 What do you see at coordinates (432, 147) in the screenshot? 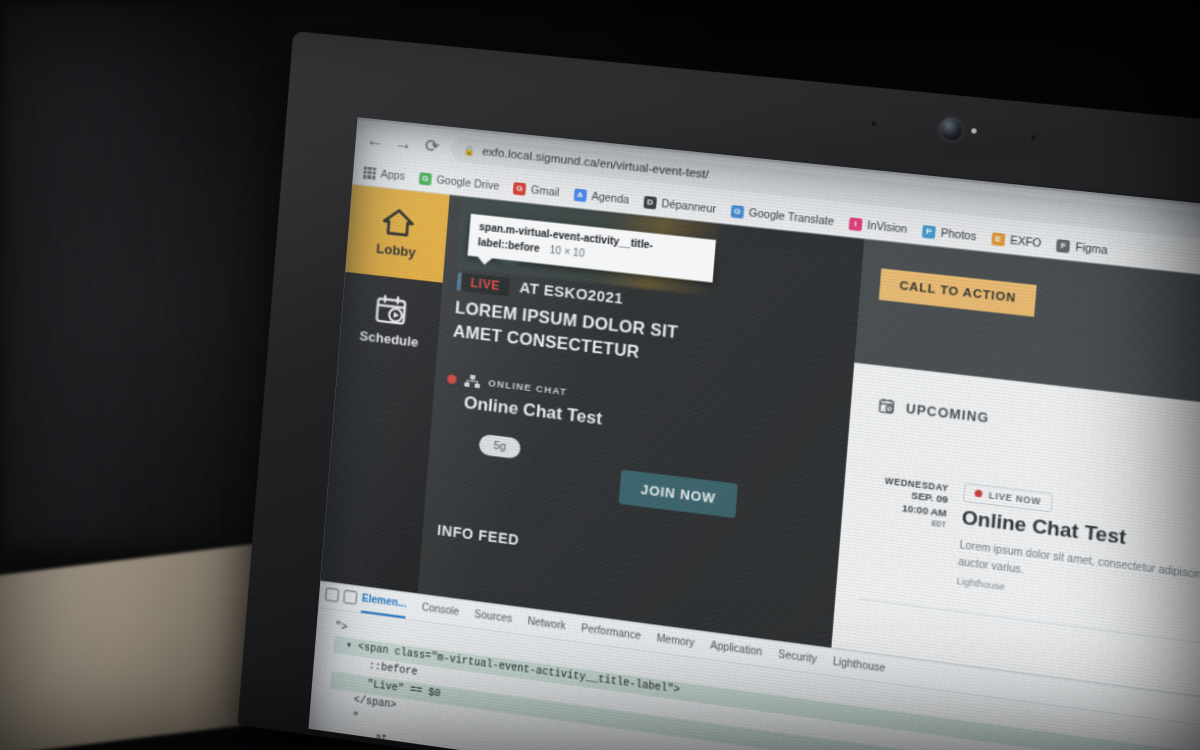
I see `reload-icon: ⟳` at bounding box center [432, 147].